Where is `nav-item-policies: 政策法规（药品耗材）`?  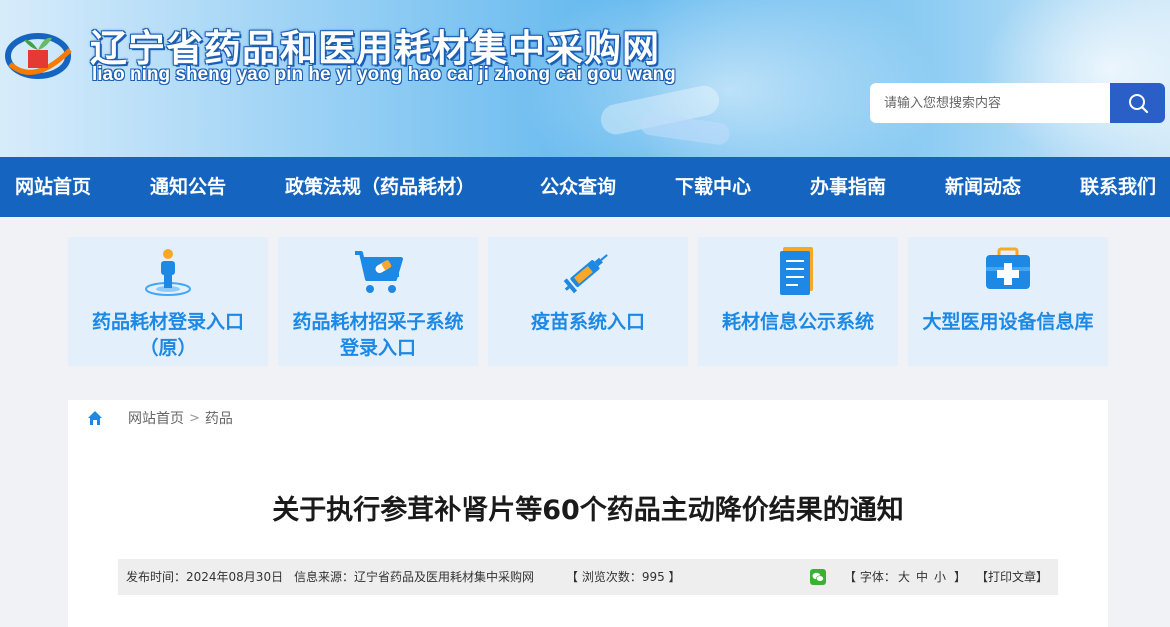 nav-item-policies: 政策法规（药品耗材） is located at coordinates (380, 187).